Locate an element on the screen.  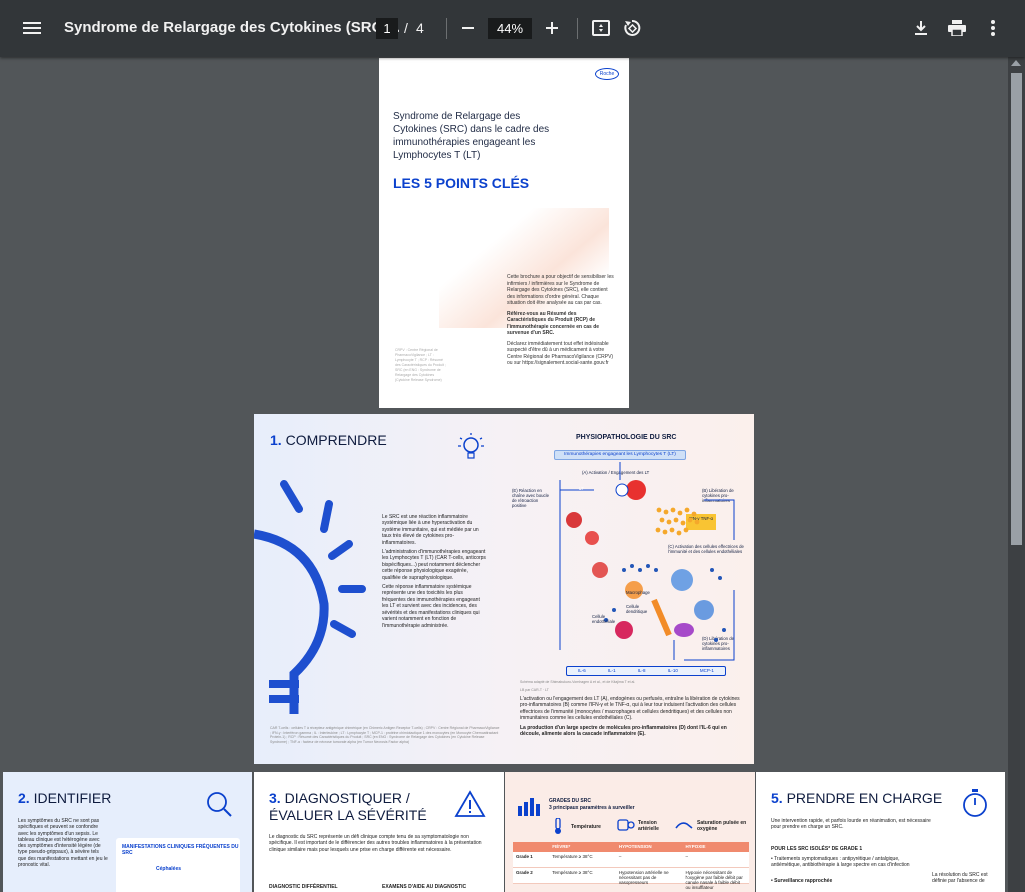
more-vert-icon is located at coordinates (993, 28).